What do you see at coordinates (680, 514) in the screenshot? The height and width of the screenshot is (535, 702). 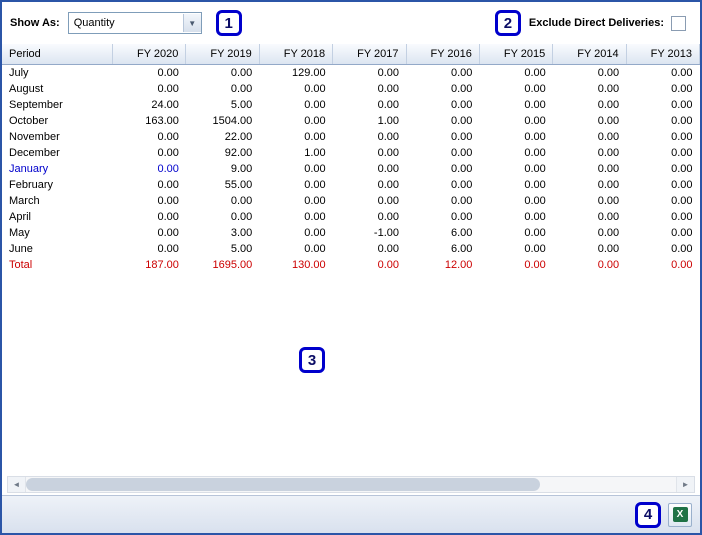 I see `export-excel-button: X` at bounding box center [680, 514].